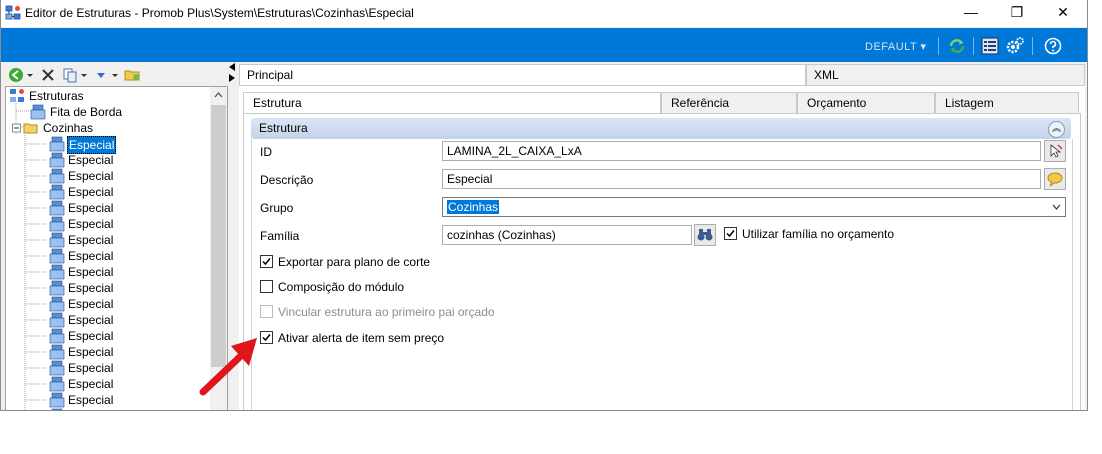  I want to click on main-toolbar: DEFAULT ▾, so click(544, 45).